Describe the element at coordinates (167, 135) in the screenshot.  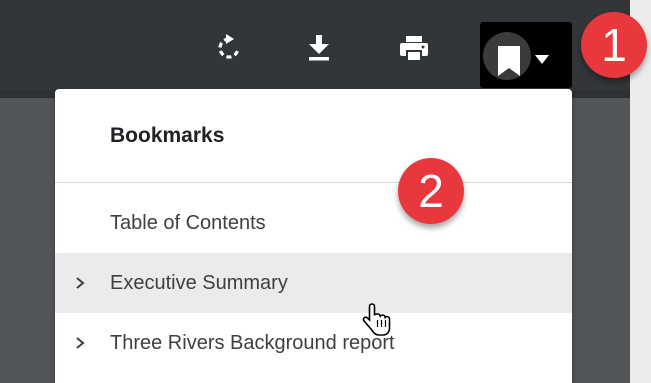
I see `bookmarks-title: Bookmarks` at that location.